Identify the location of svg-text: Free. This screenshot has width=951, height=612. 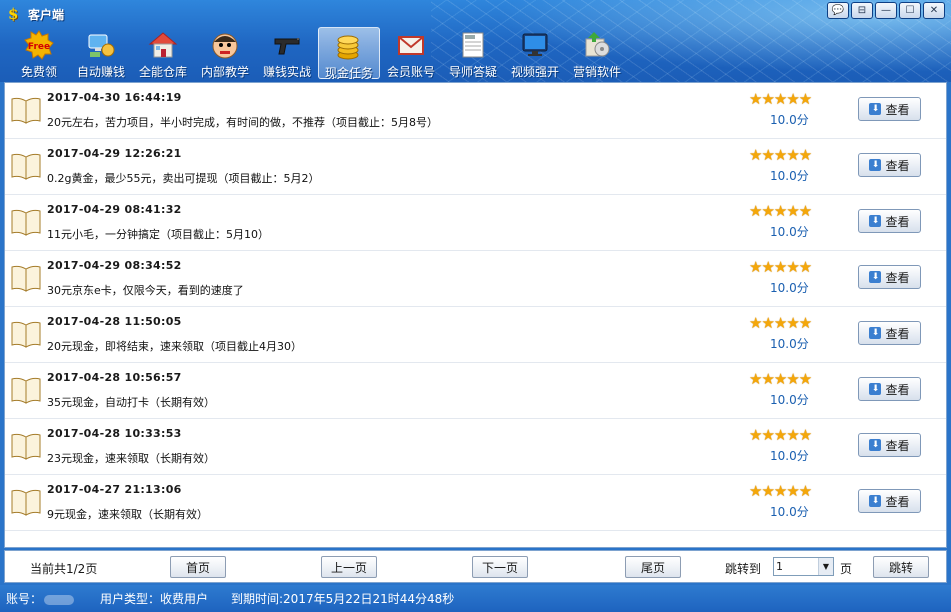
(39, 47).